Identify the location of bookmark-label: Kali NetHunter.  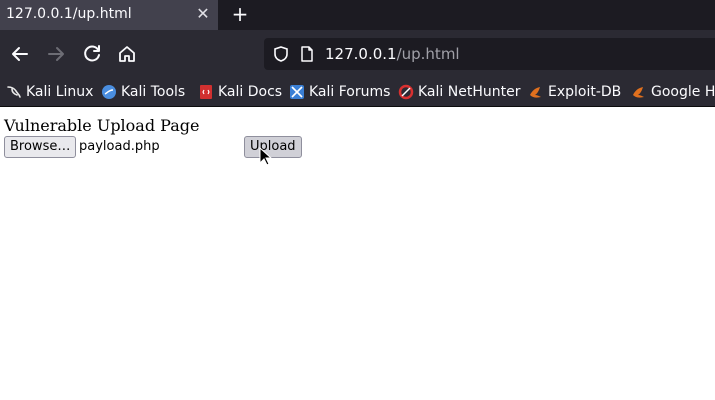
(469, 92).